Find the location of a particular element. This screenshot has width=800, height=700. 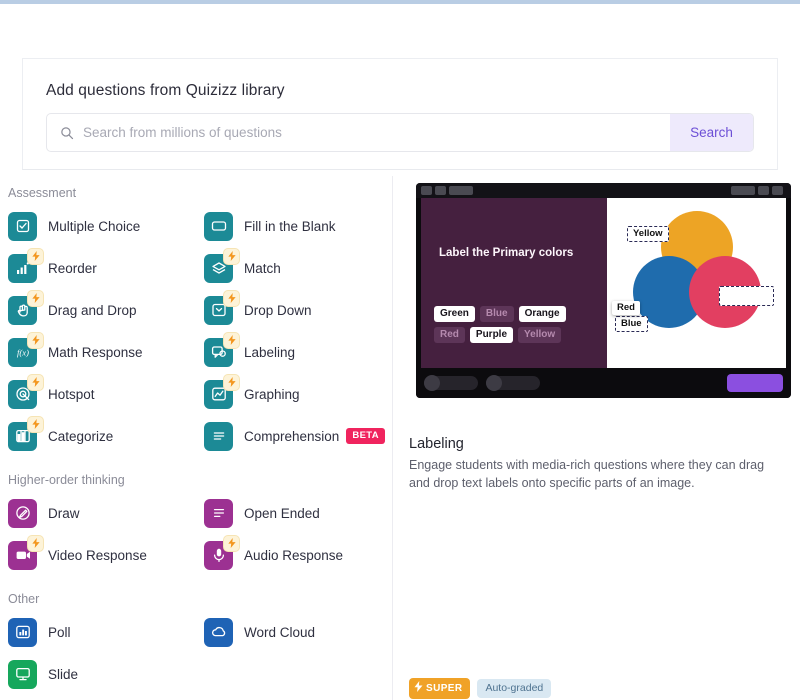

super-badge: SUPER is located at coordinates (440, 688).